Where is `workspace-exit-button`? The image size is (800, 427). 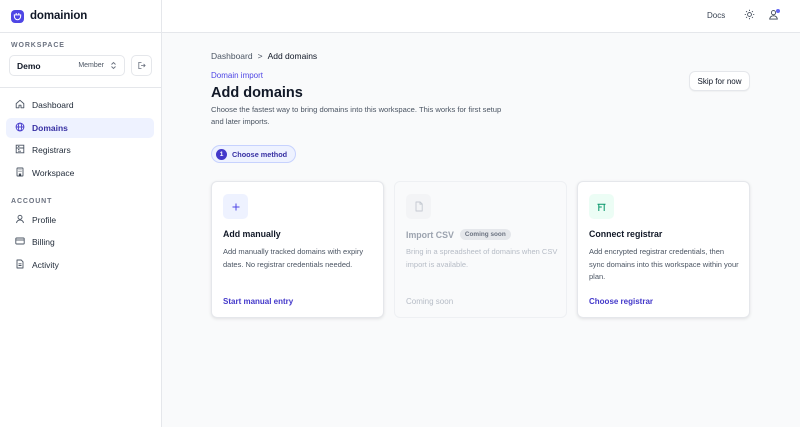 workspace-exit-button is located at coordinates (141, 65).